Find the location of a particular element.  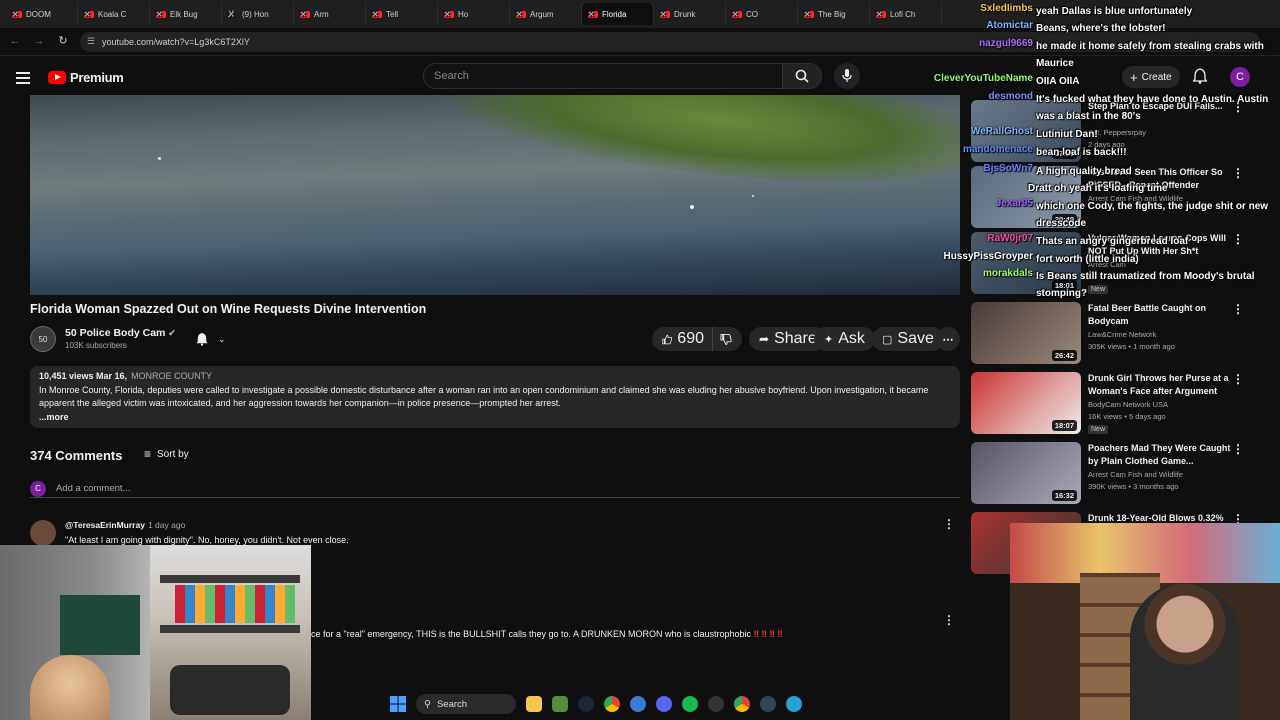

video-thumbnail: 18:07 is located at coordinates (1026, 403).